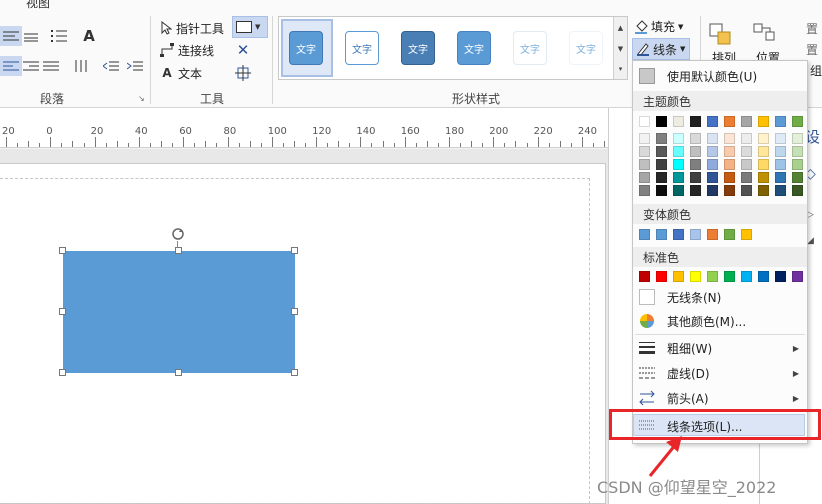 The height and width of the screenshot is (504, 822). What do you see at coordinates (89, 36) in the screenshot?
I see `text-direction-button: A` at bounding box center [89, 36].